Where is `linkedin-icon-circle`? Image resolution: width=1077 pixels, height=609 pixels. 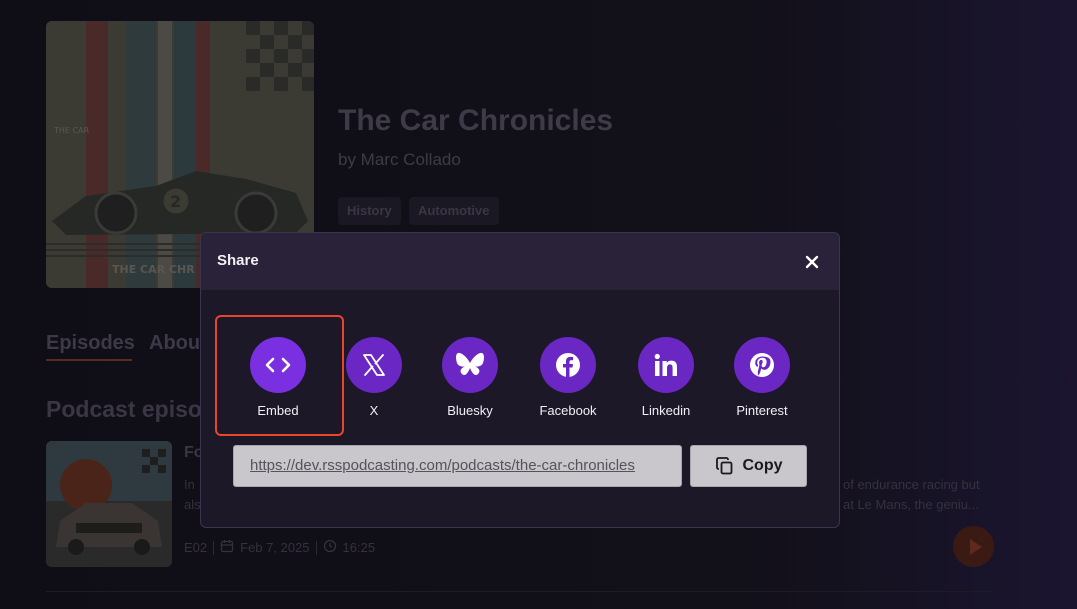 linkedin-icon-circle is located at coordinates (666, 365).